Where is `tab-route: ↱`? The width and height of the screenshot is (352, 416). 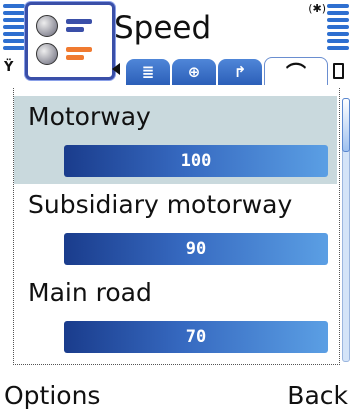 tab-route: ↱ is located at coordinates (240, 72).